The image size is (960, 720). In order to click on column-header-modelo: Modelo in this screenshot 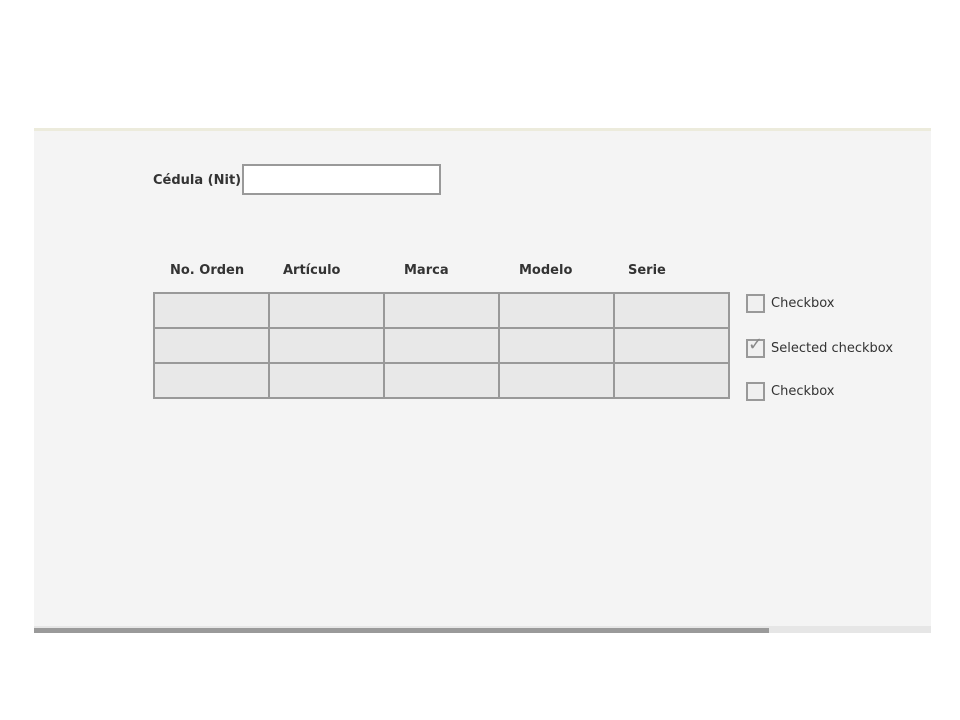, I will do `click(546, 270)`.